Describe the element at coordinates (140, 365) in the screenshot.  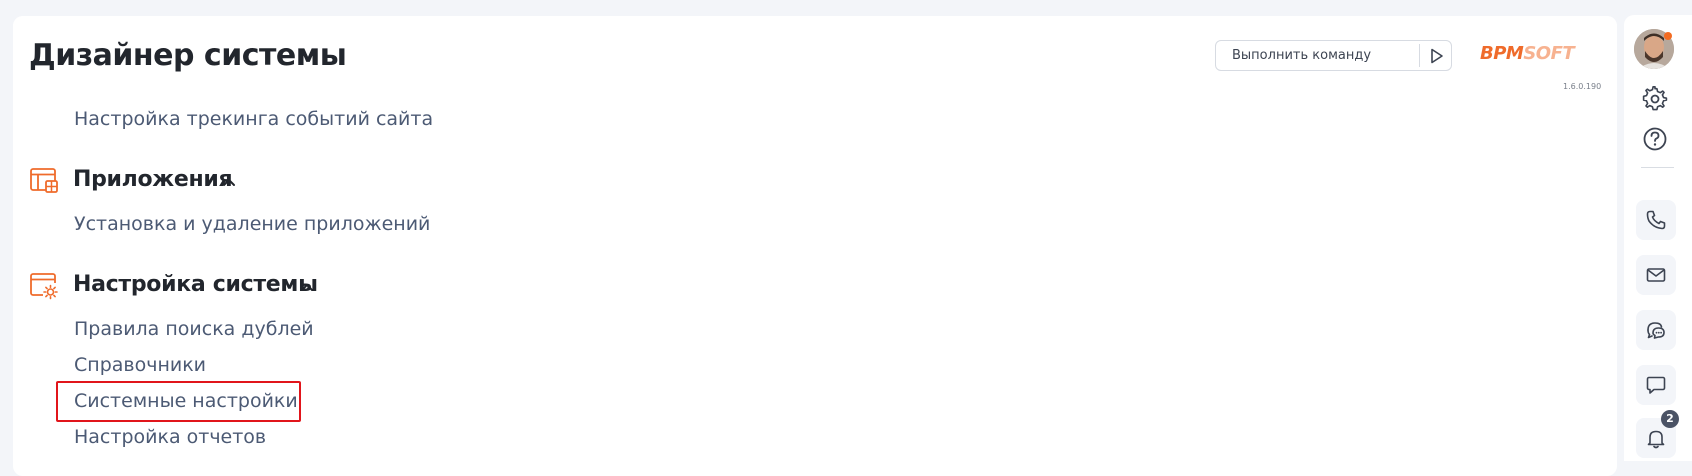
I see `menu-item-lookups: Справочники` at that location.